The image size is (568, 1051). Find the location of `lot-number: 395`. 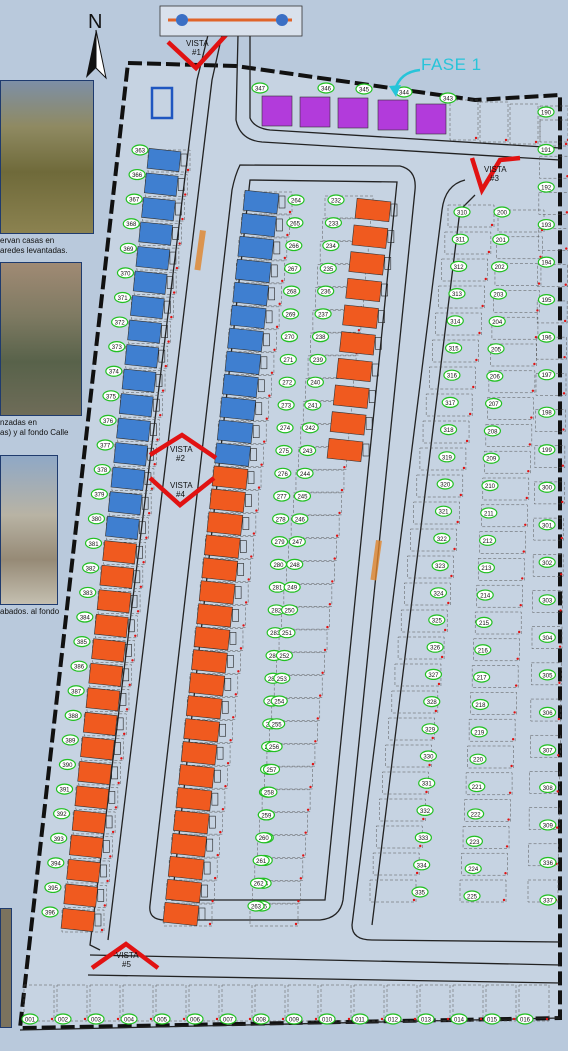

lot-number: 395 is located at coordinates (53, 889).